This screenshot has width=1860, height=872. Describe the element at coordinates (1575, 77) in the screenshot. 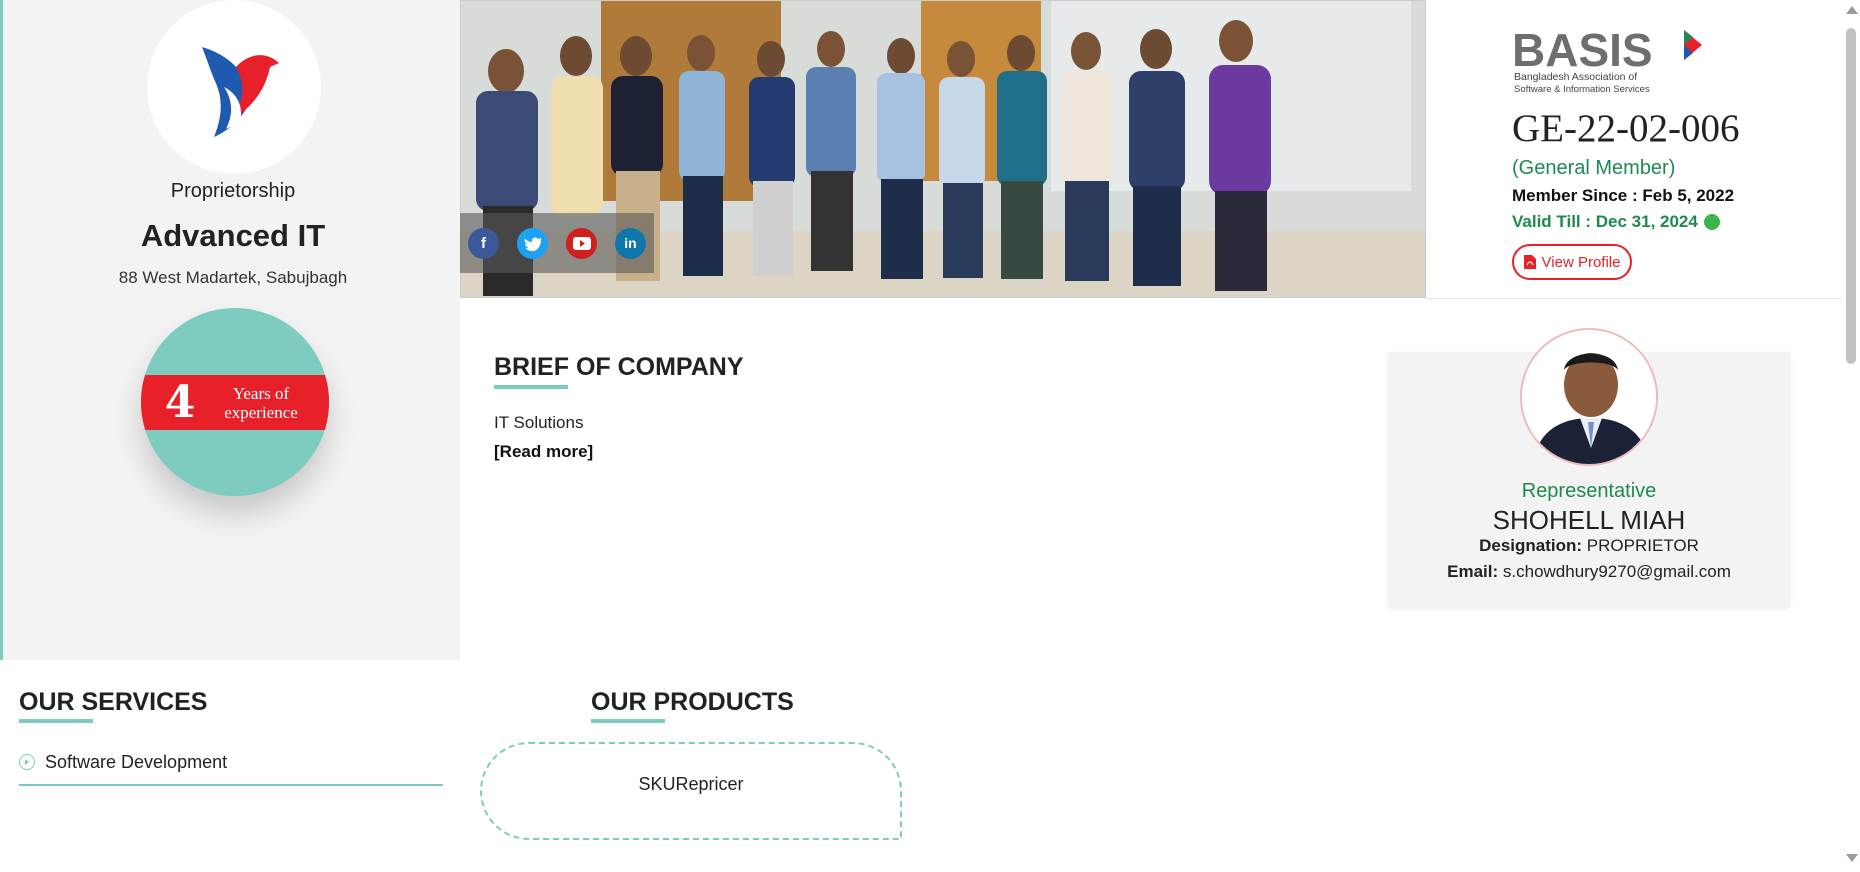

I see `basis-subtitle-1: Bangladesh Association of` at that location.